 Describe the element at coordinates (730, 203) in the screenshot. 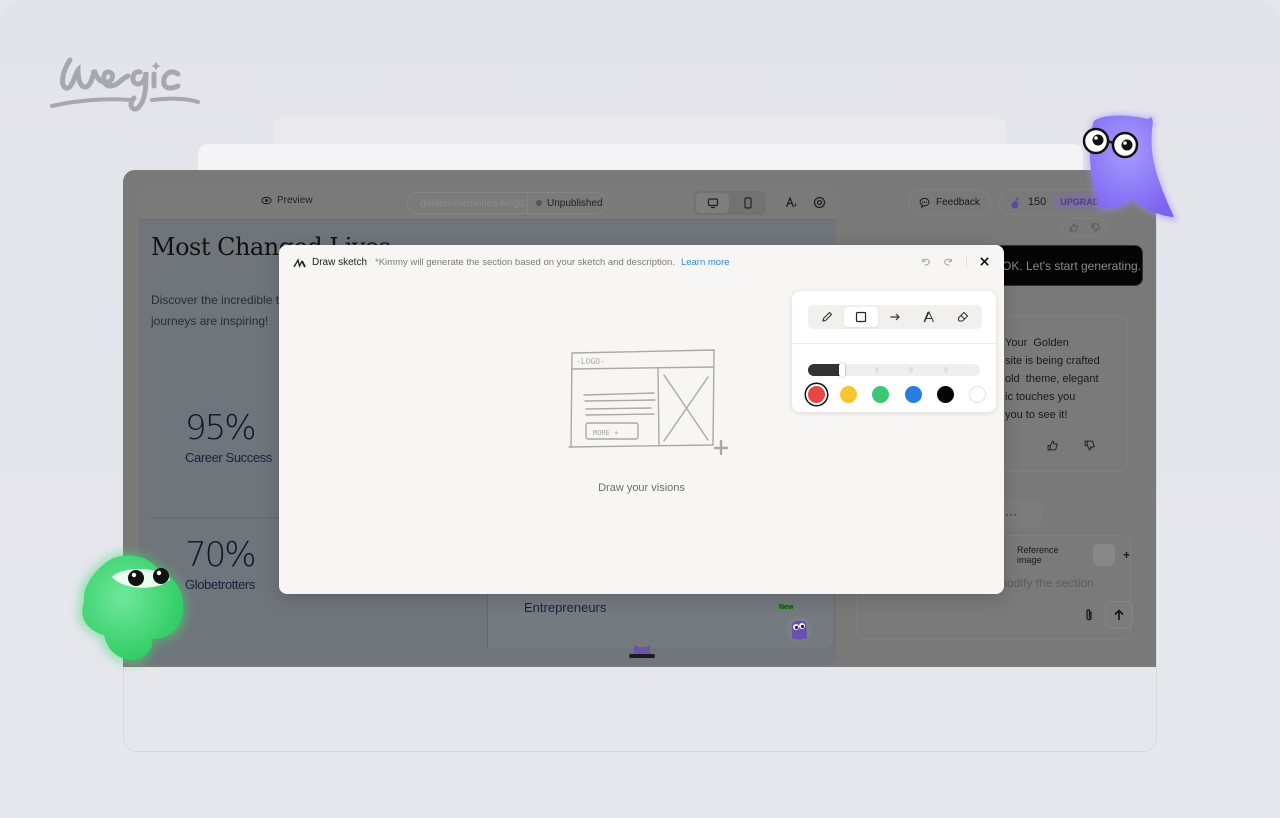

I see `device-toggle` at that location.